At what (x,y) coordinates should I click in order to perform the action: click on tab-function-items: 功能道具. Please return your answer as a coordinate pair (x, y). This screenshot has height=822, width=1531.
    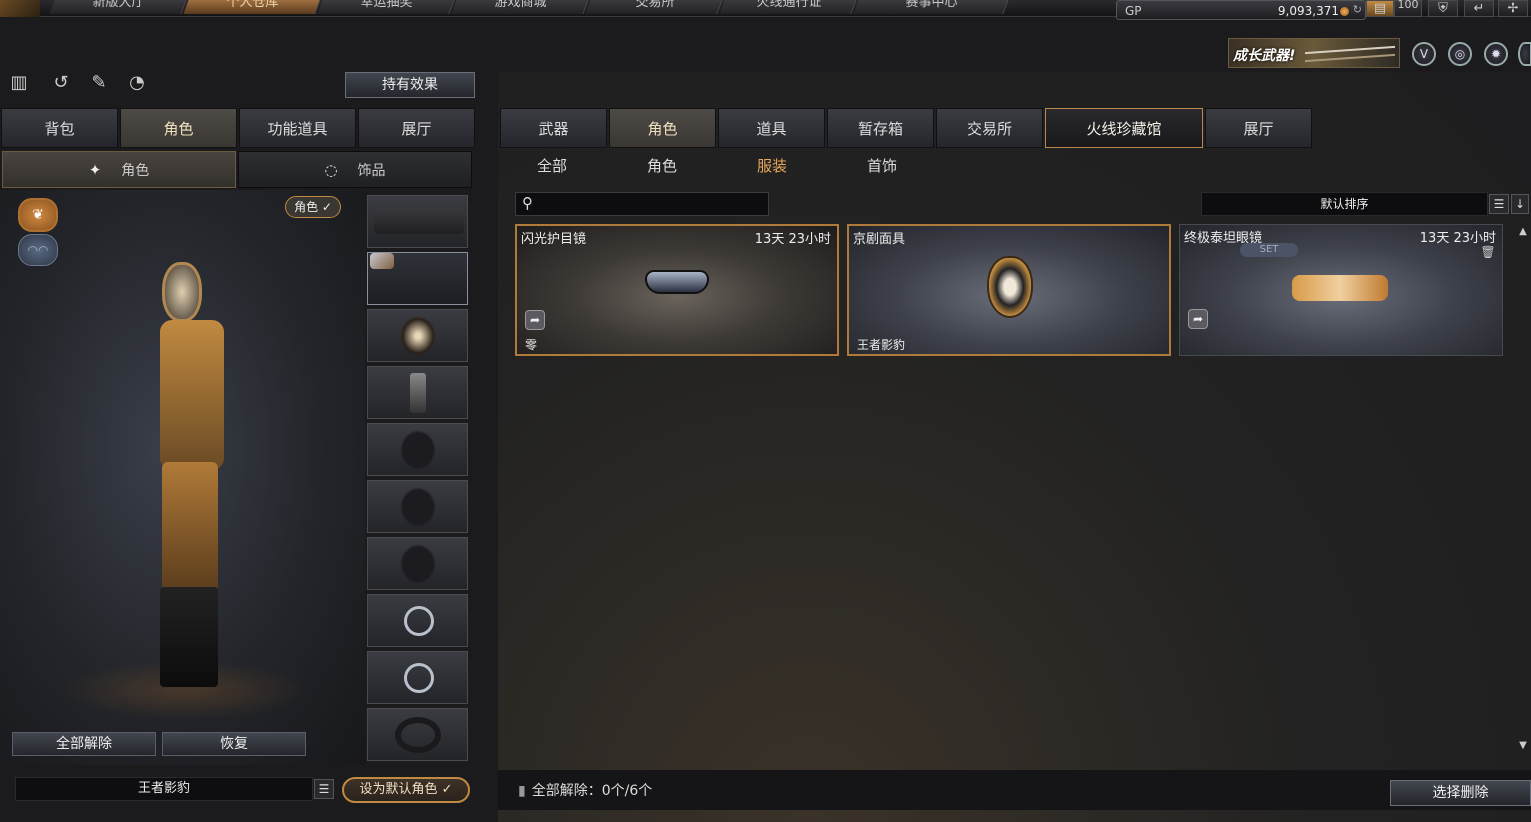
    Looking at the image, I should click on (297, 128).